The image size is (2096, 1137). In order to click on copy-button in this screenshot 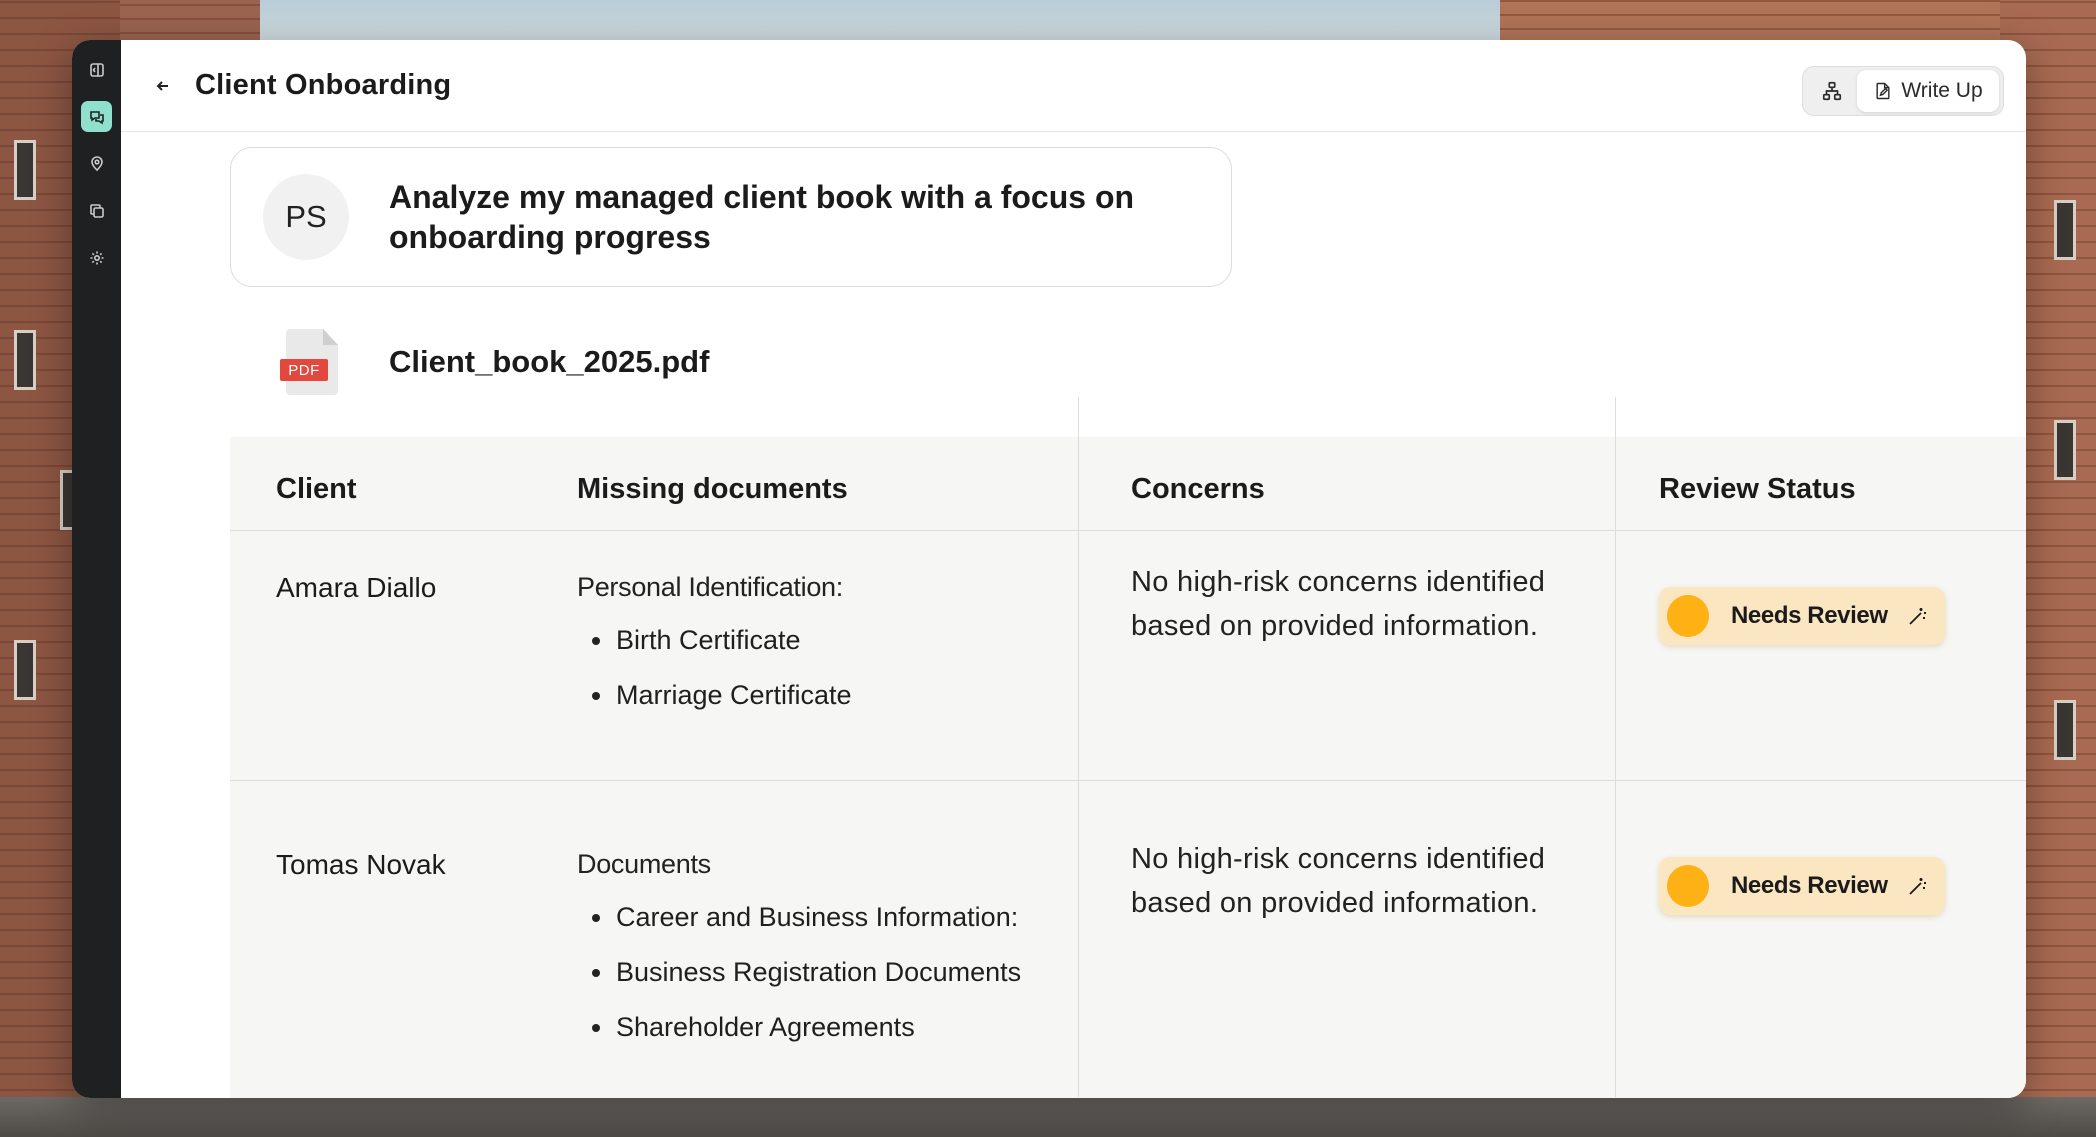, I will do `click(96, 210)`.